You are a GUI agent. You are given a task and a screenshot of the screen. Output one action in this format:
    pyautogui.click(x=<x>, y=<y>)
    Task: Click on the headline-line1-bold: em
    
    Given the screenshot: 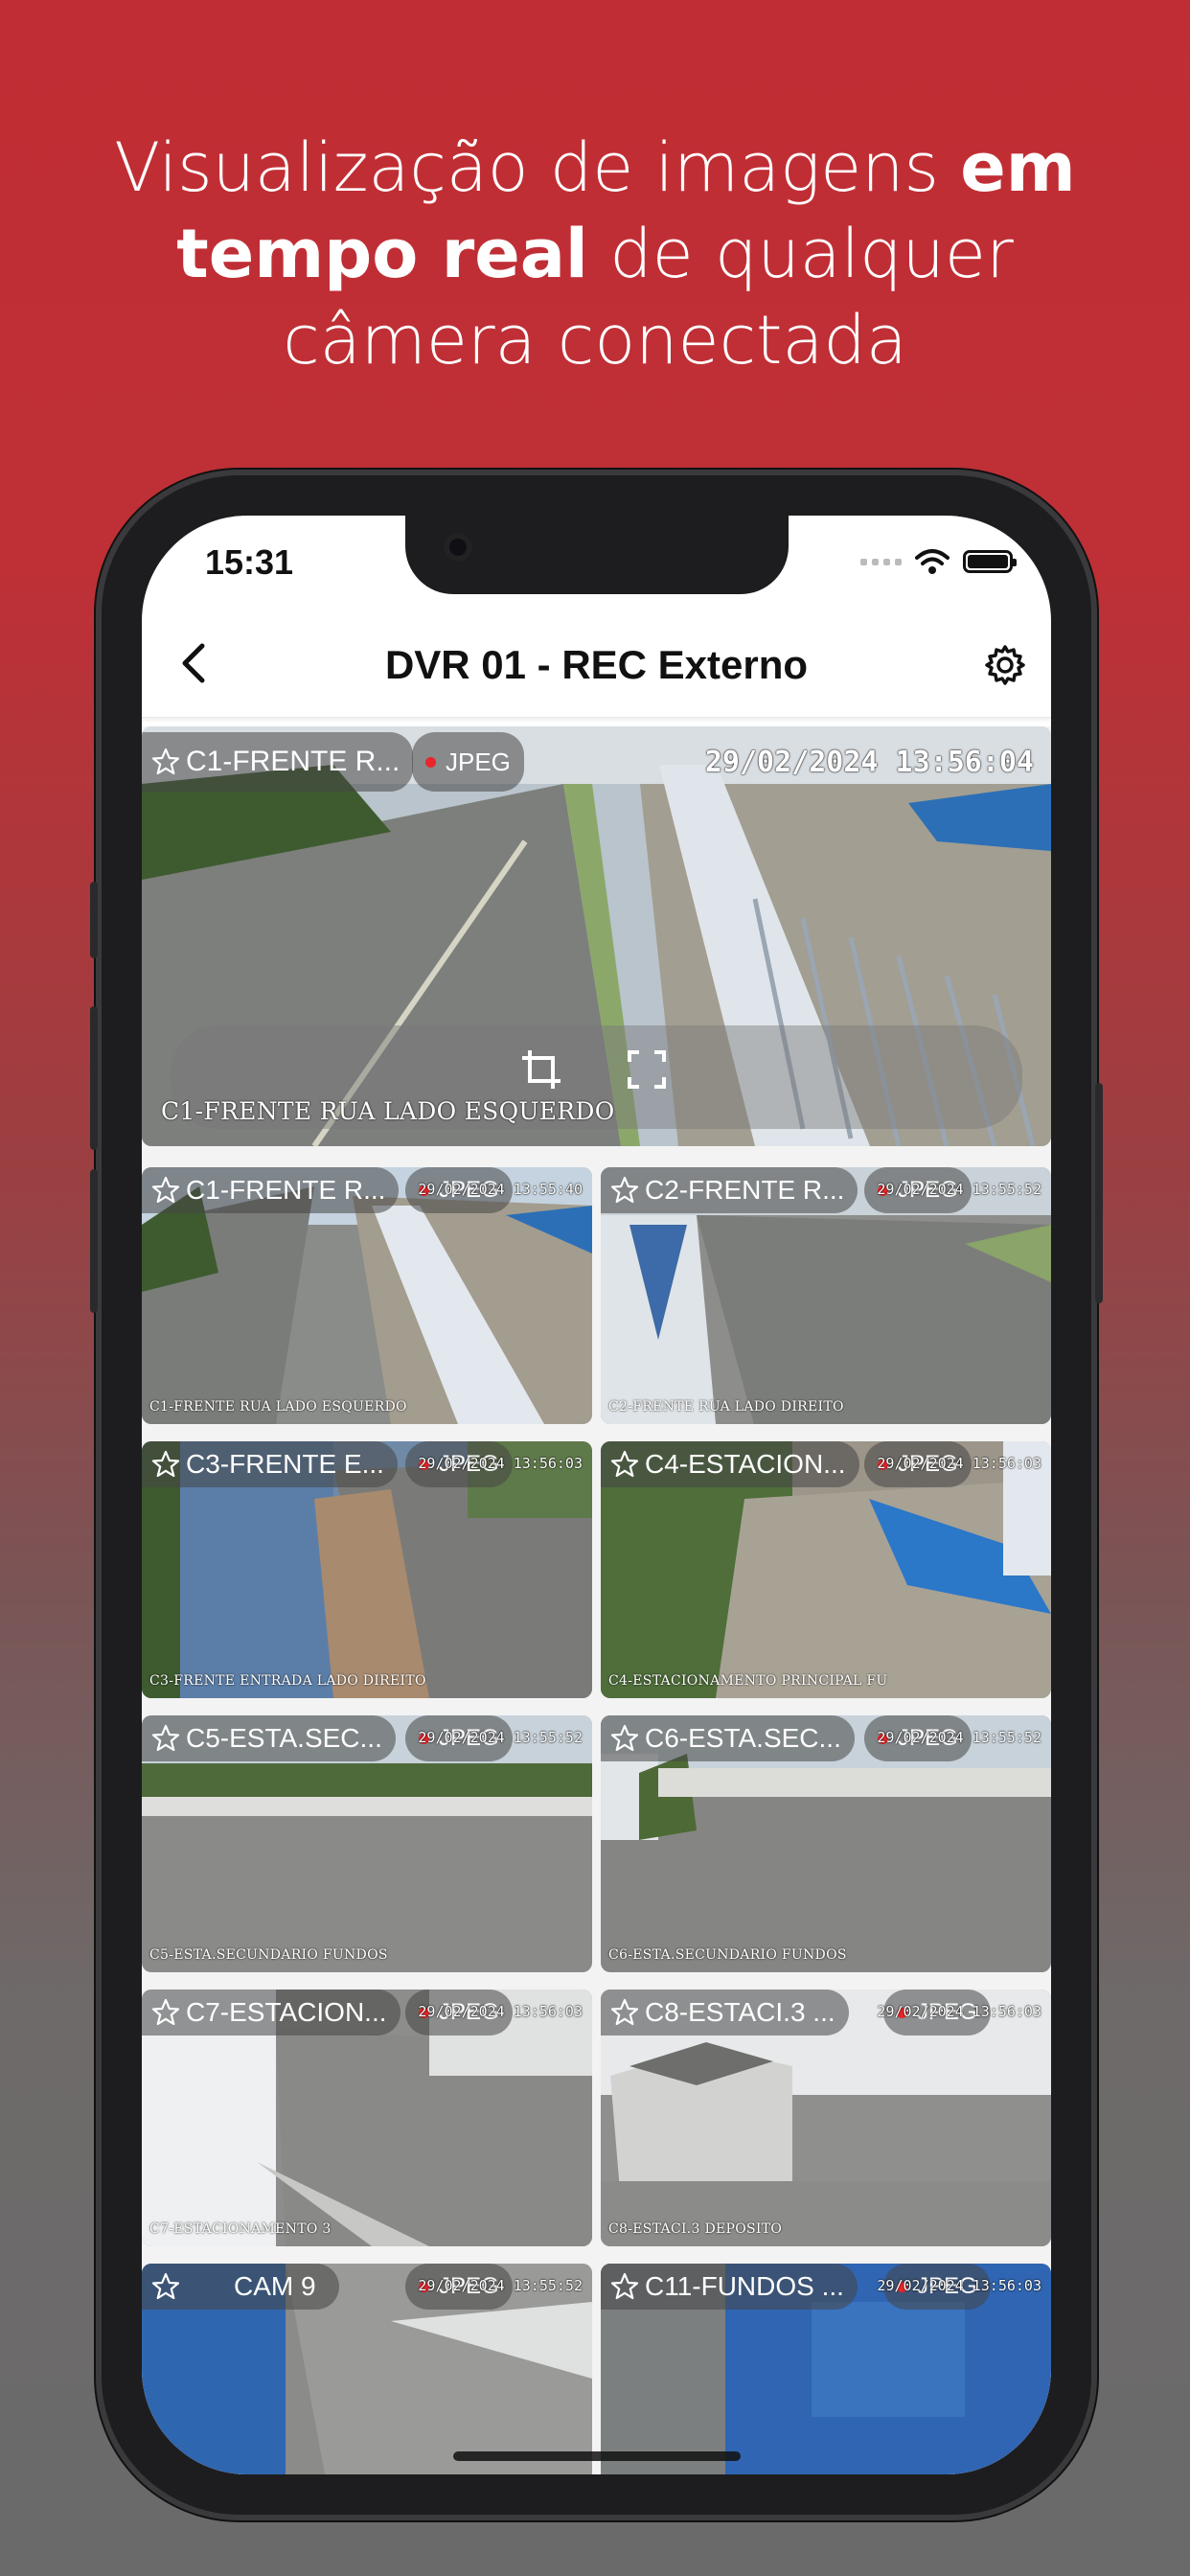 What is the action you would take?
    pyautogui.click(x=1018, y=167)
    